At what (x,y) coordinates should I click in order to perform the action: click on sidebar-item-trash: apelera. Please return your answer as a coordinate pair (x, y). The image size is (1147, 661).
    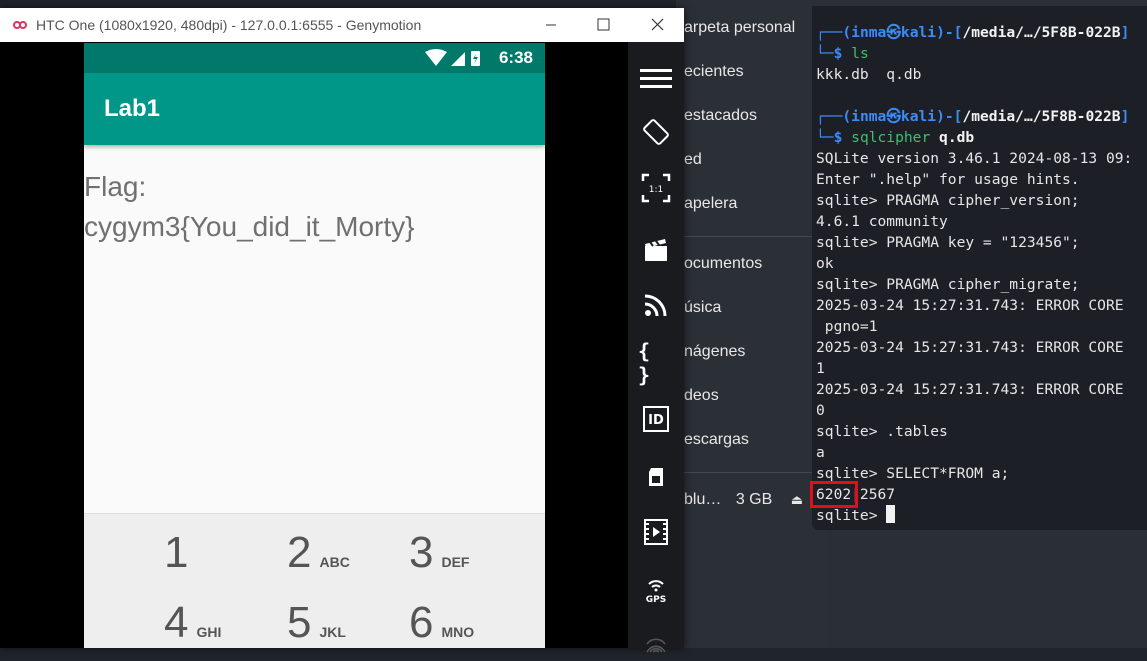
    Looking at the image, I should click on (710, 204).